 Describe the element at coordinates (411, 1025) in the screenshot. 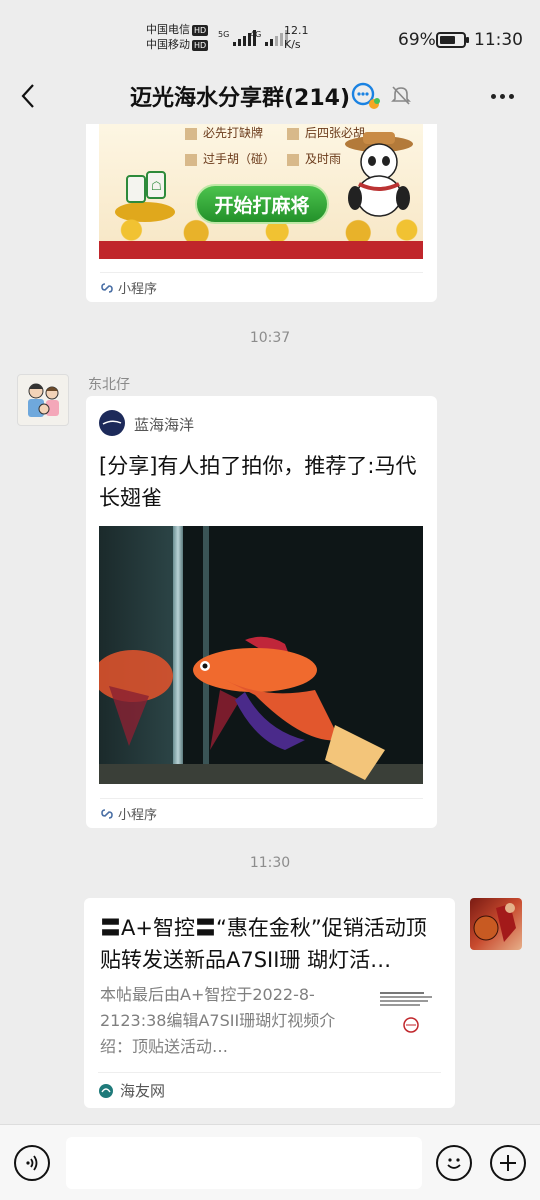

I see `stamp-icon` at that location.